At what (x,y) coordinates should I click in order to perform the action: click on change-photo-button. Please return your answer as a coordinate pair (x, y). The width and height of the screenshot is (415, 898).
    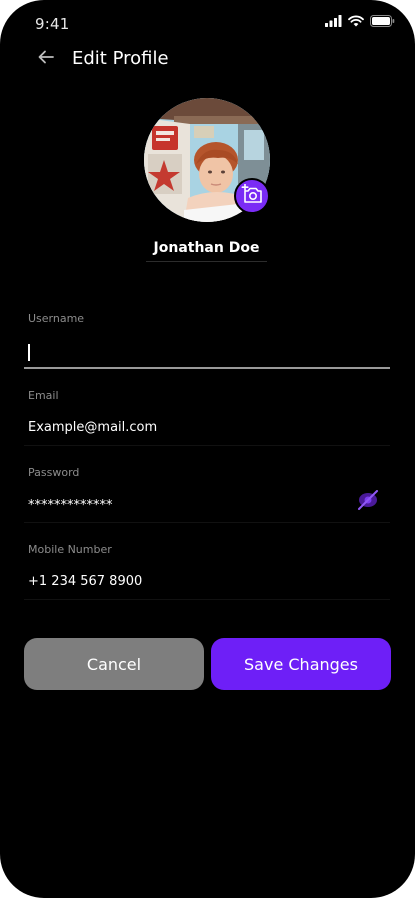
    Looking at the image, I should click on (252, 196).